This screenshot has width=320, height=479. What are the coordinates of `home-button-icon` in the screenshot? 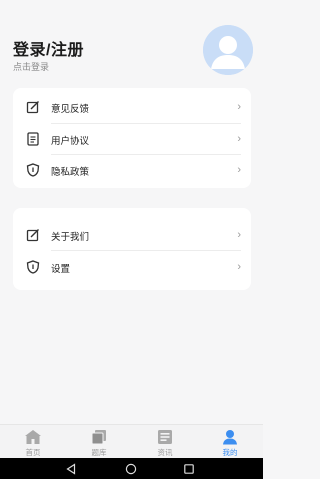 It's located at (131, 469).